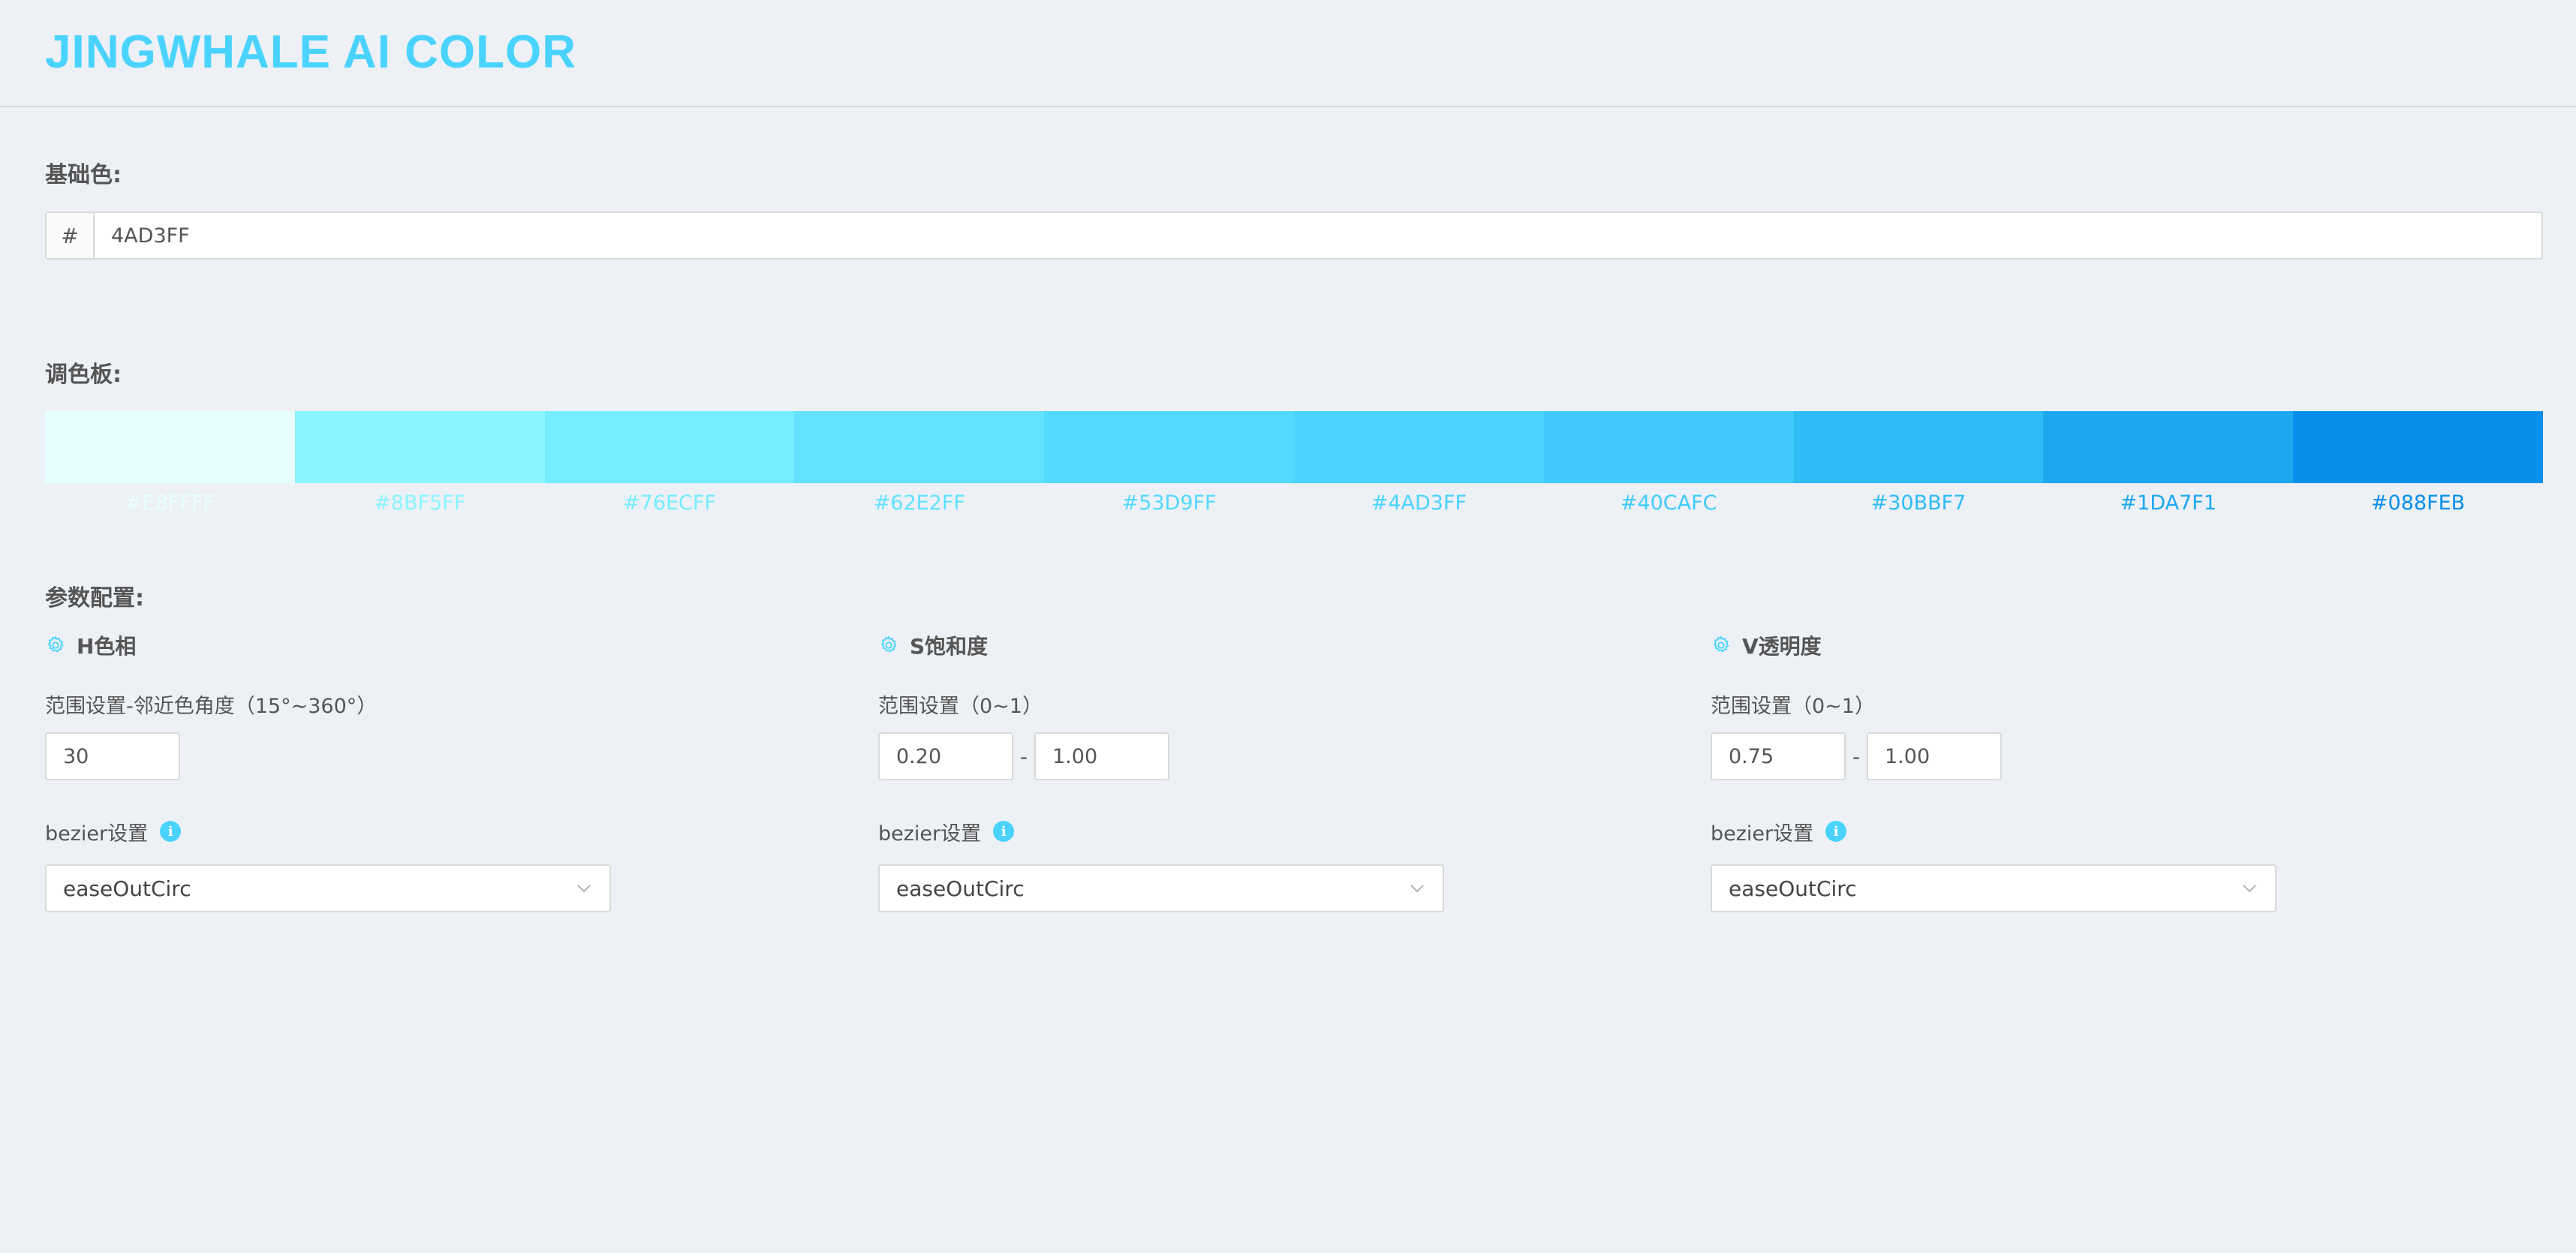  Describe the element at coordinates (328, 888) in the screenshot. I see `hue-bezier-select: easeOutCirc` at that location.